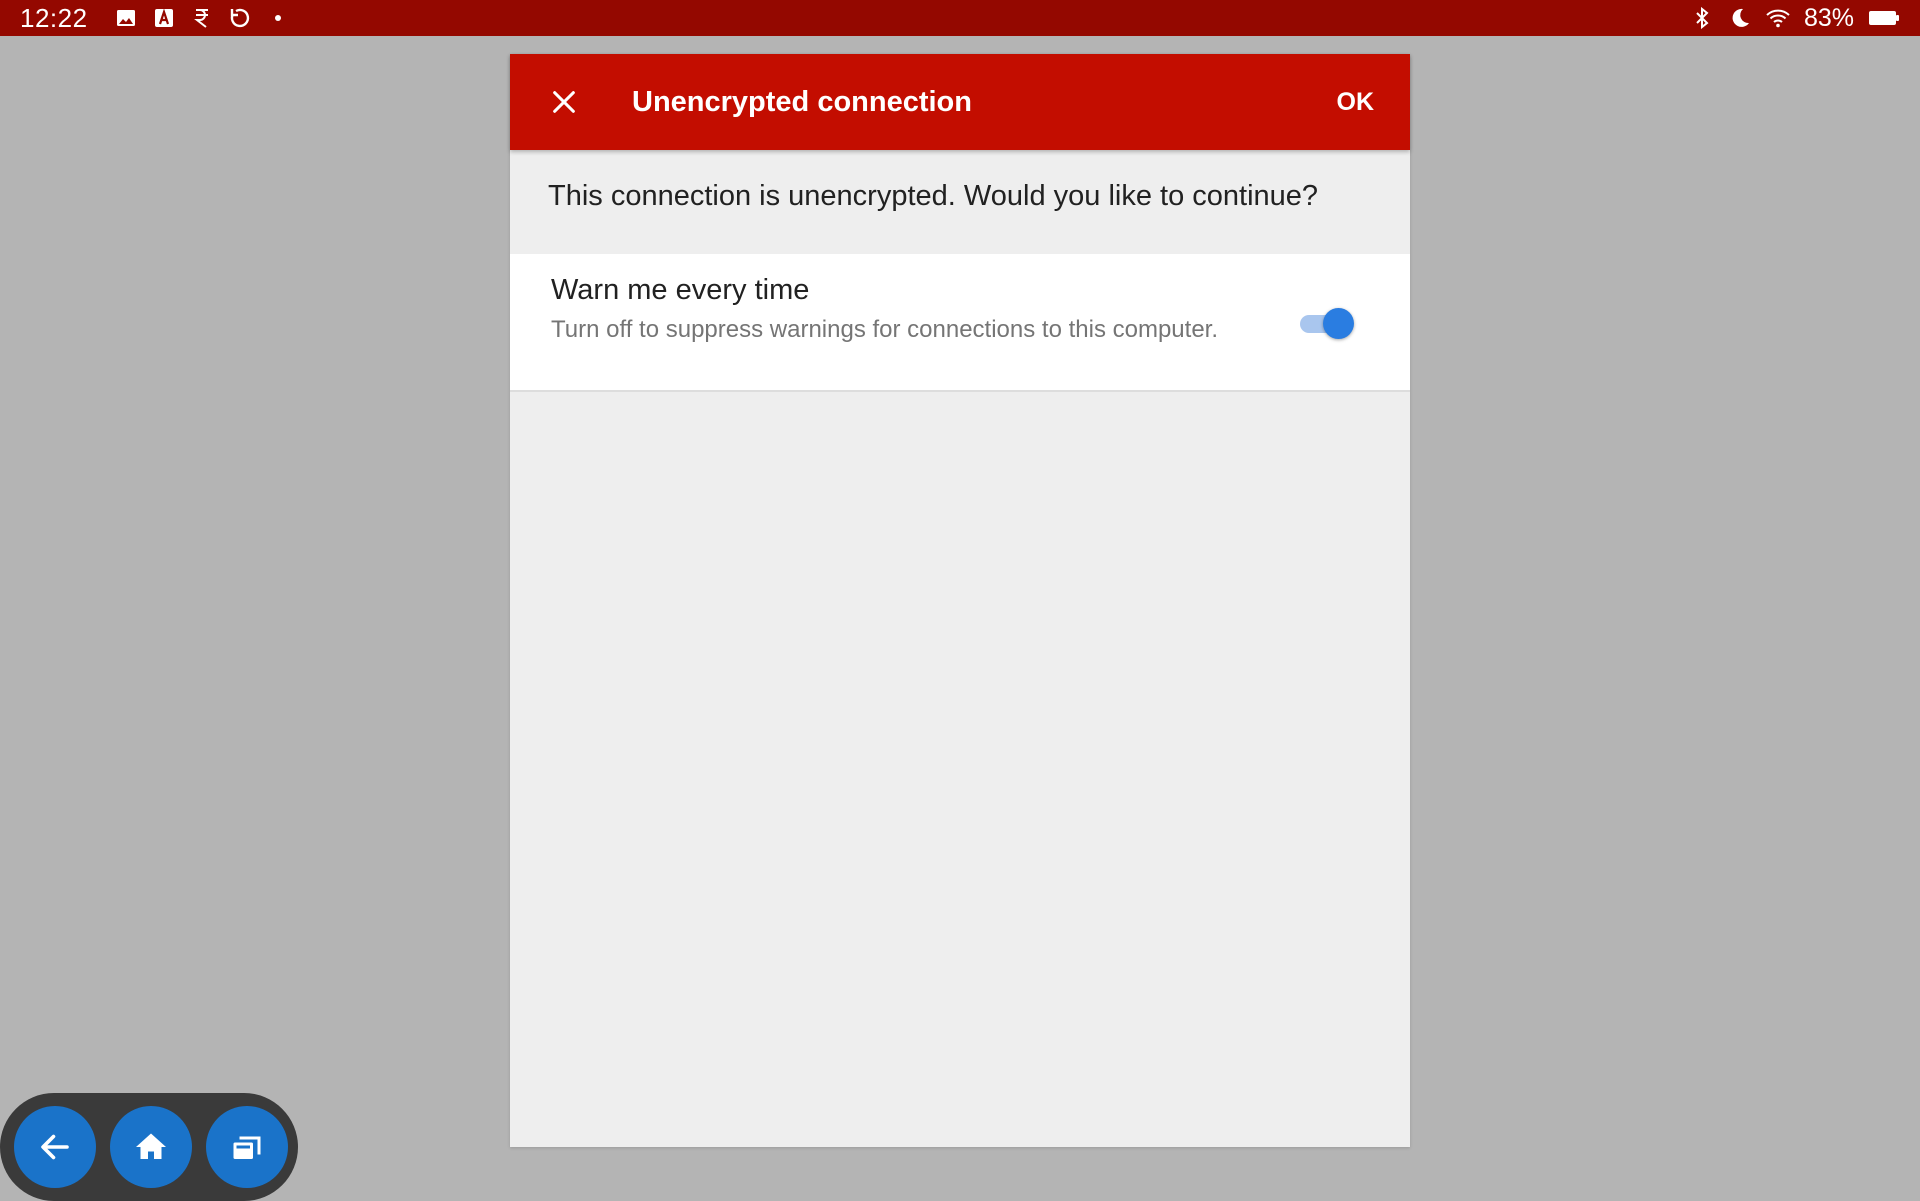 The width and height of the screenshot is (1920, 1201). I want to click on close-icon, so click(564, 102).